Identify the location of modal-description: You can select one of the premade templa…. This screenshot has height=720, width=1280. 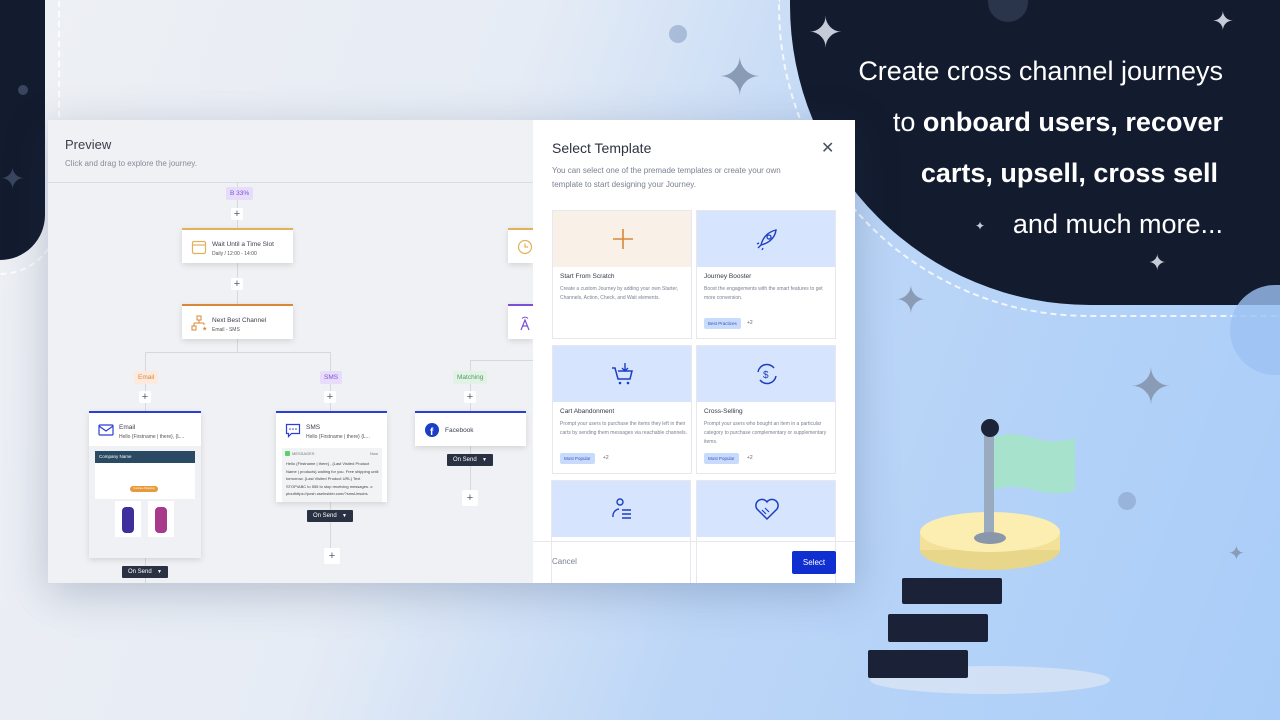
(666, 177).